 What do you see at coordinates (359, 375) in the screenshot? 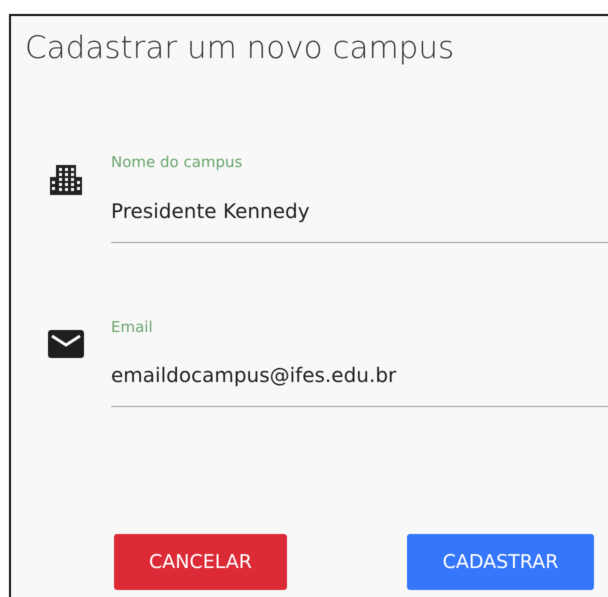
I see `input-field: emaildocampus@ifes.edu.br` at bounding box center [359, 375].